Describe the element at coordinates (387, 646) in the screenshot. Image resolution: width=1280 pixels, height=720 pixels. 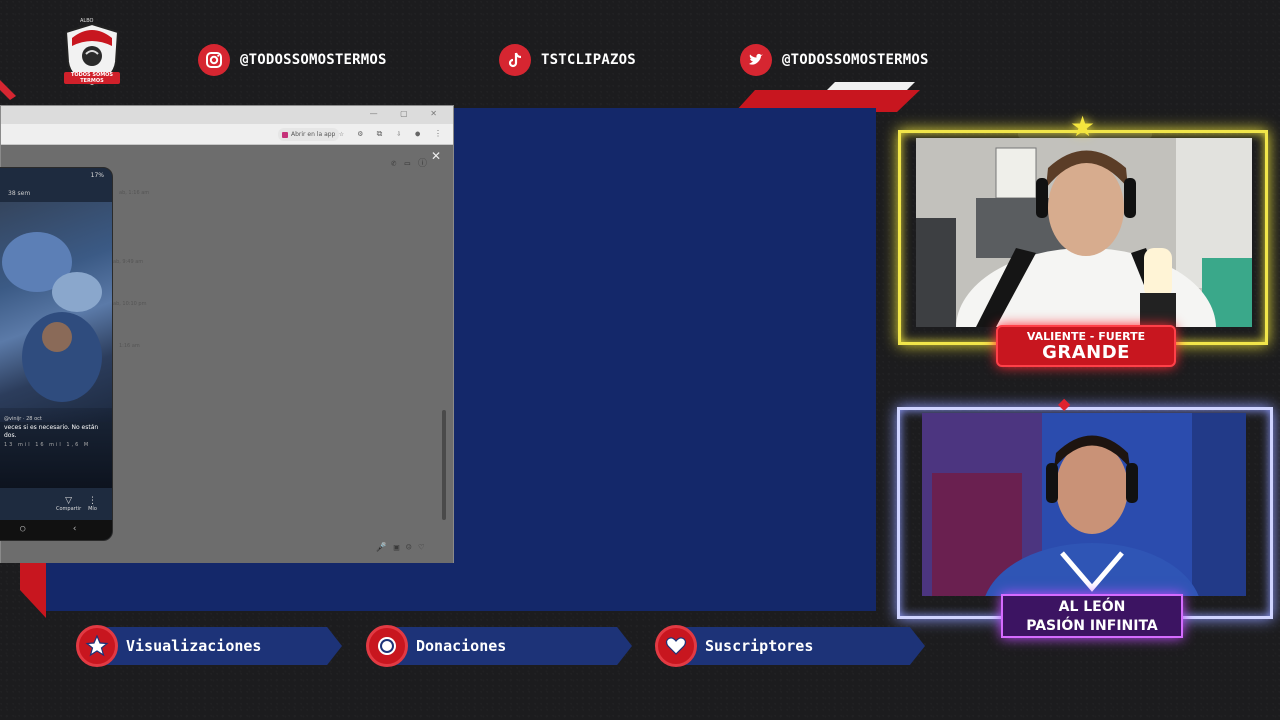
I see `coin-icon` at that location.